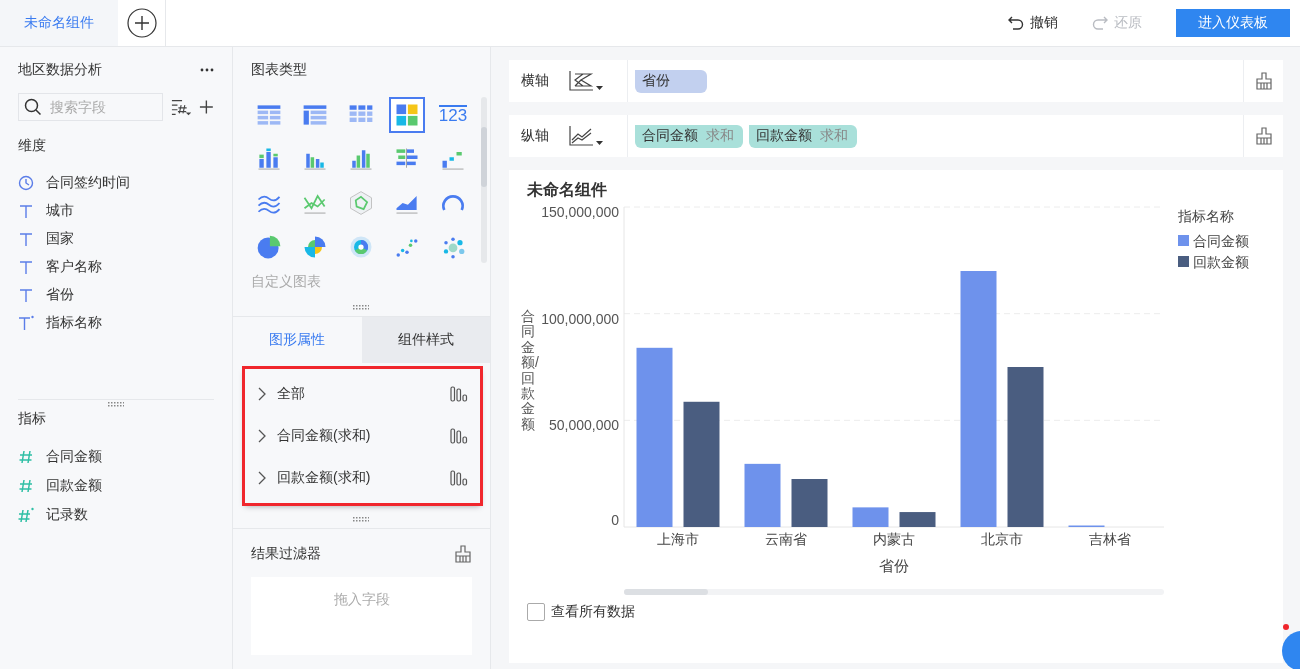 This screenshot has width=1300, height=669. I want to click on legend-item: 回款金额, so click(1213, 262).